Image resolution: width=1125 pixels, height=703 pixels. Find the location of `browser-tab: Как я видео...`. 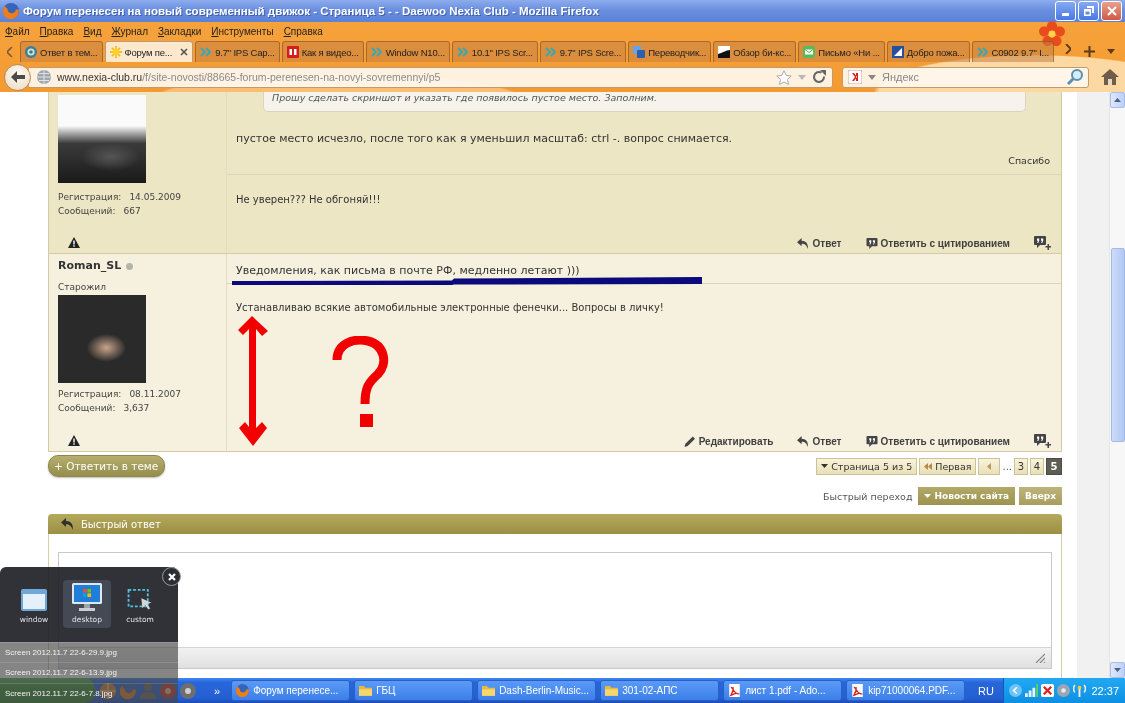

browser-tab: Как я видео... is located at coordinates (322, 51).